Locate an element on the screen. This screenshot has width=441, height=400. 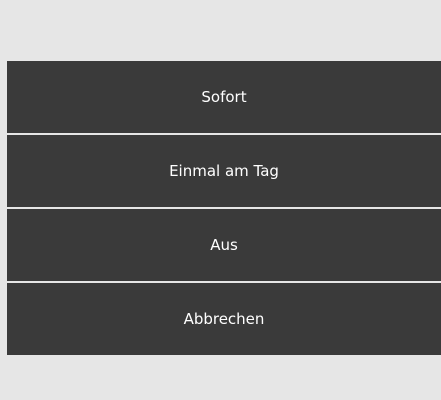
menu-item-label: Einmal am Tag is located at coordinates (224, 171).